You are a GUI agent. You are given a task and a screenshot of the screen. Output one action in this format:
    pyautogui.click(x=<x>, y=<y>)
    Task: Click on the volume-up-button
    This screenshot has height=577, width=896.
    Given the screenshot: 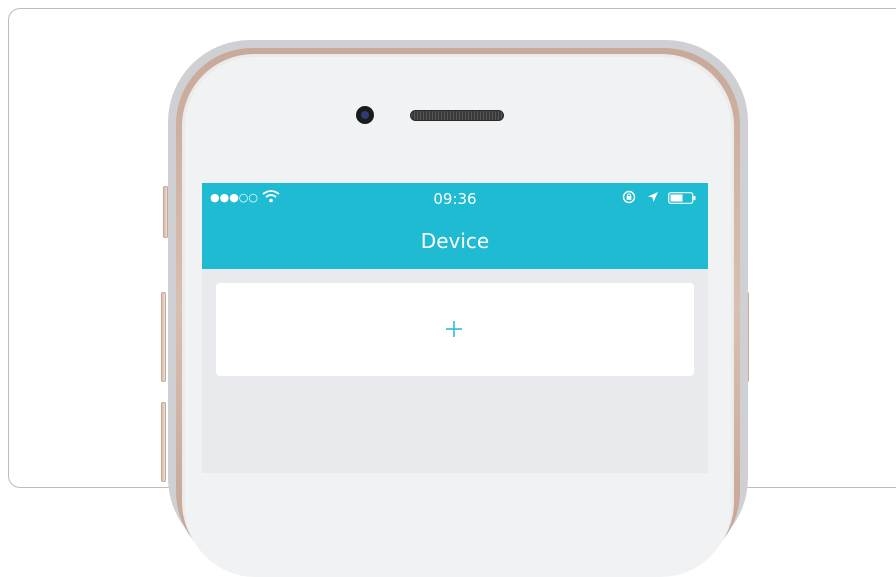 What is the action you would take?
    pyautogui.click(x=163, y=337)
    